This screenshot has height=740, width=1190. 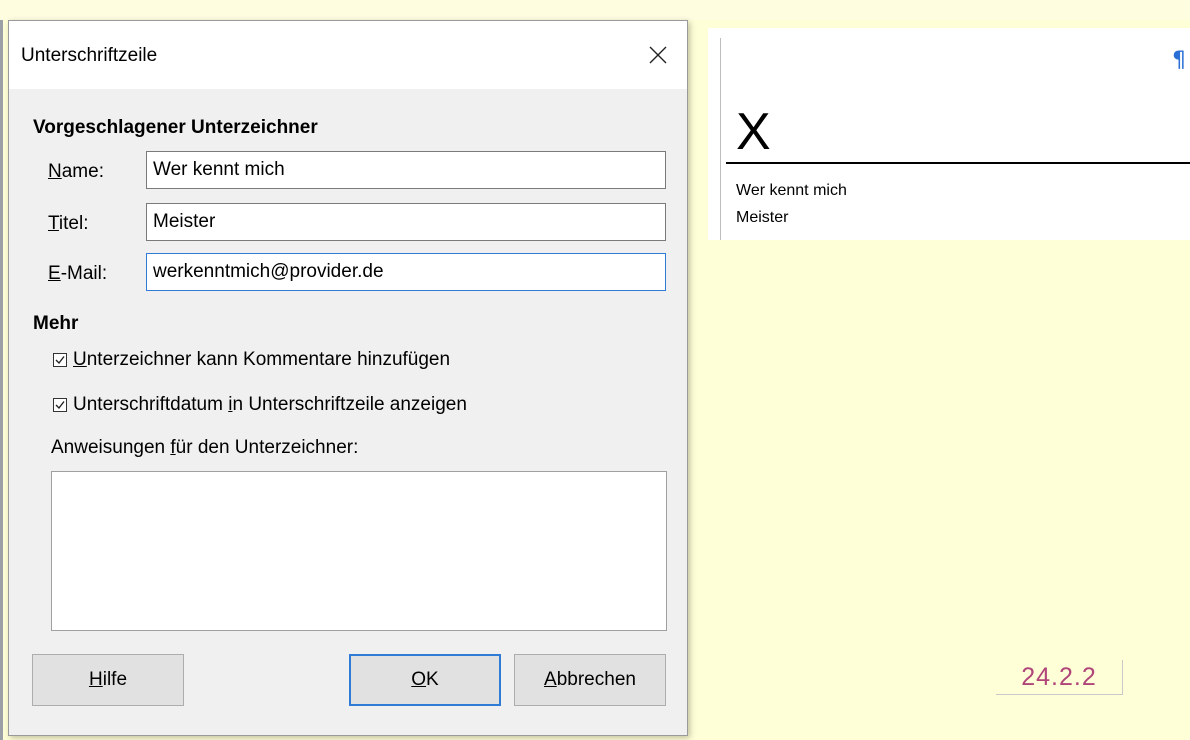 I want to click on more-section-heading: Mehr, so click(x=56, y=323).